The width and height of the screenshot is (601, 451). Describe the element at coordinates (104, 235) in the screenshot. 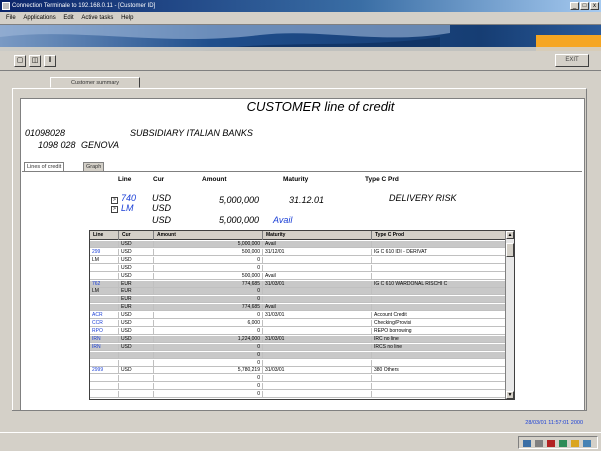

I see `column-header-line: Line` at that location.